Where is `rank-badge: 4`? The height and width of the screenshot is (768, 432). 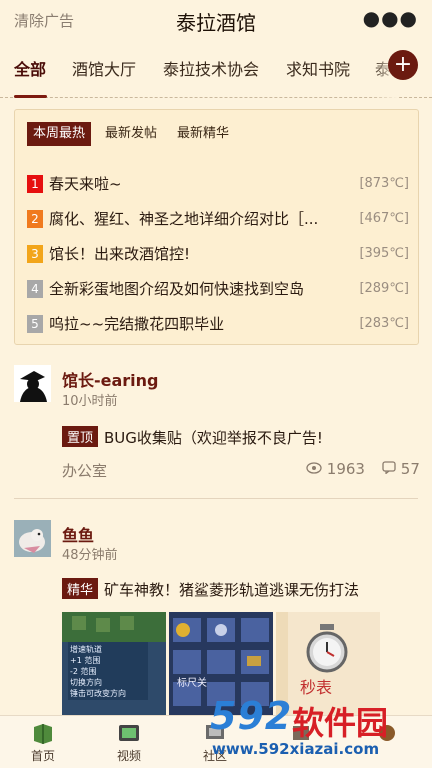
rank-badge: 4 is located at coordinates (35, 289).